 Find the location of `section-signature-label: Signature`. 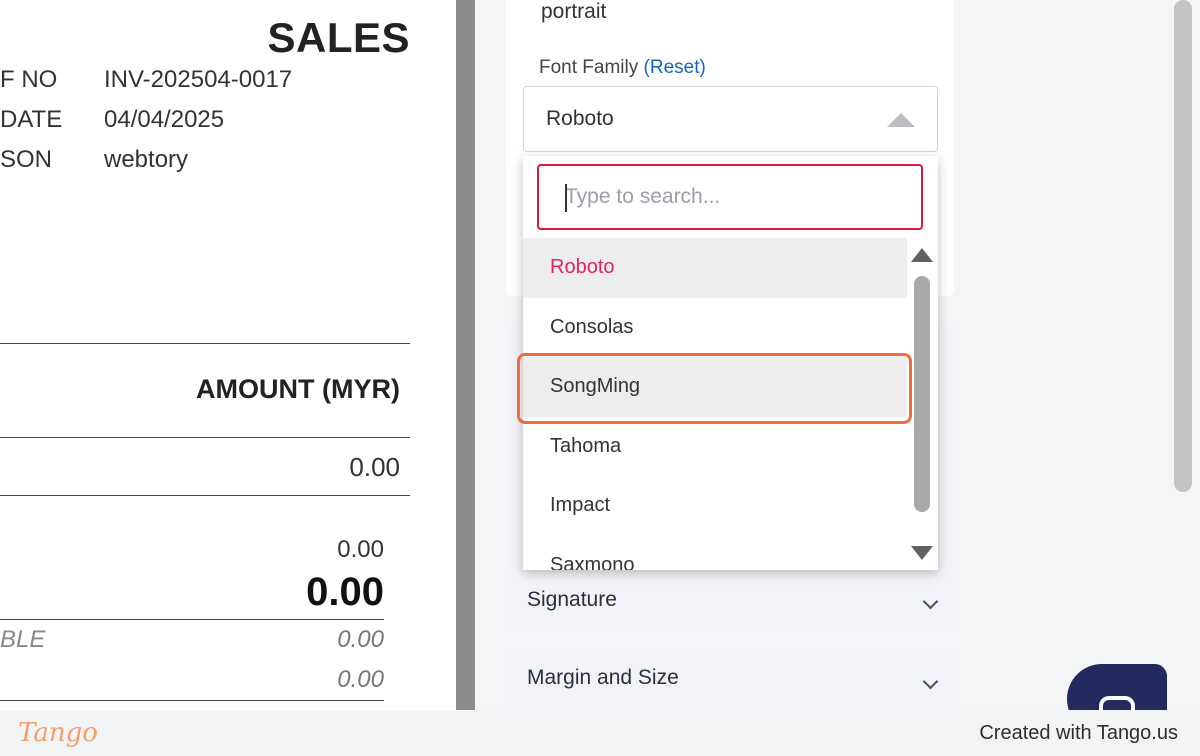

section-signature-label: Signature is located at coordinates (572, 599).